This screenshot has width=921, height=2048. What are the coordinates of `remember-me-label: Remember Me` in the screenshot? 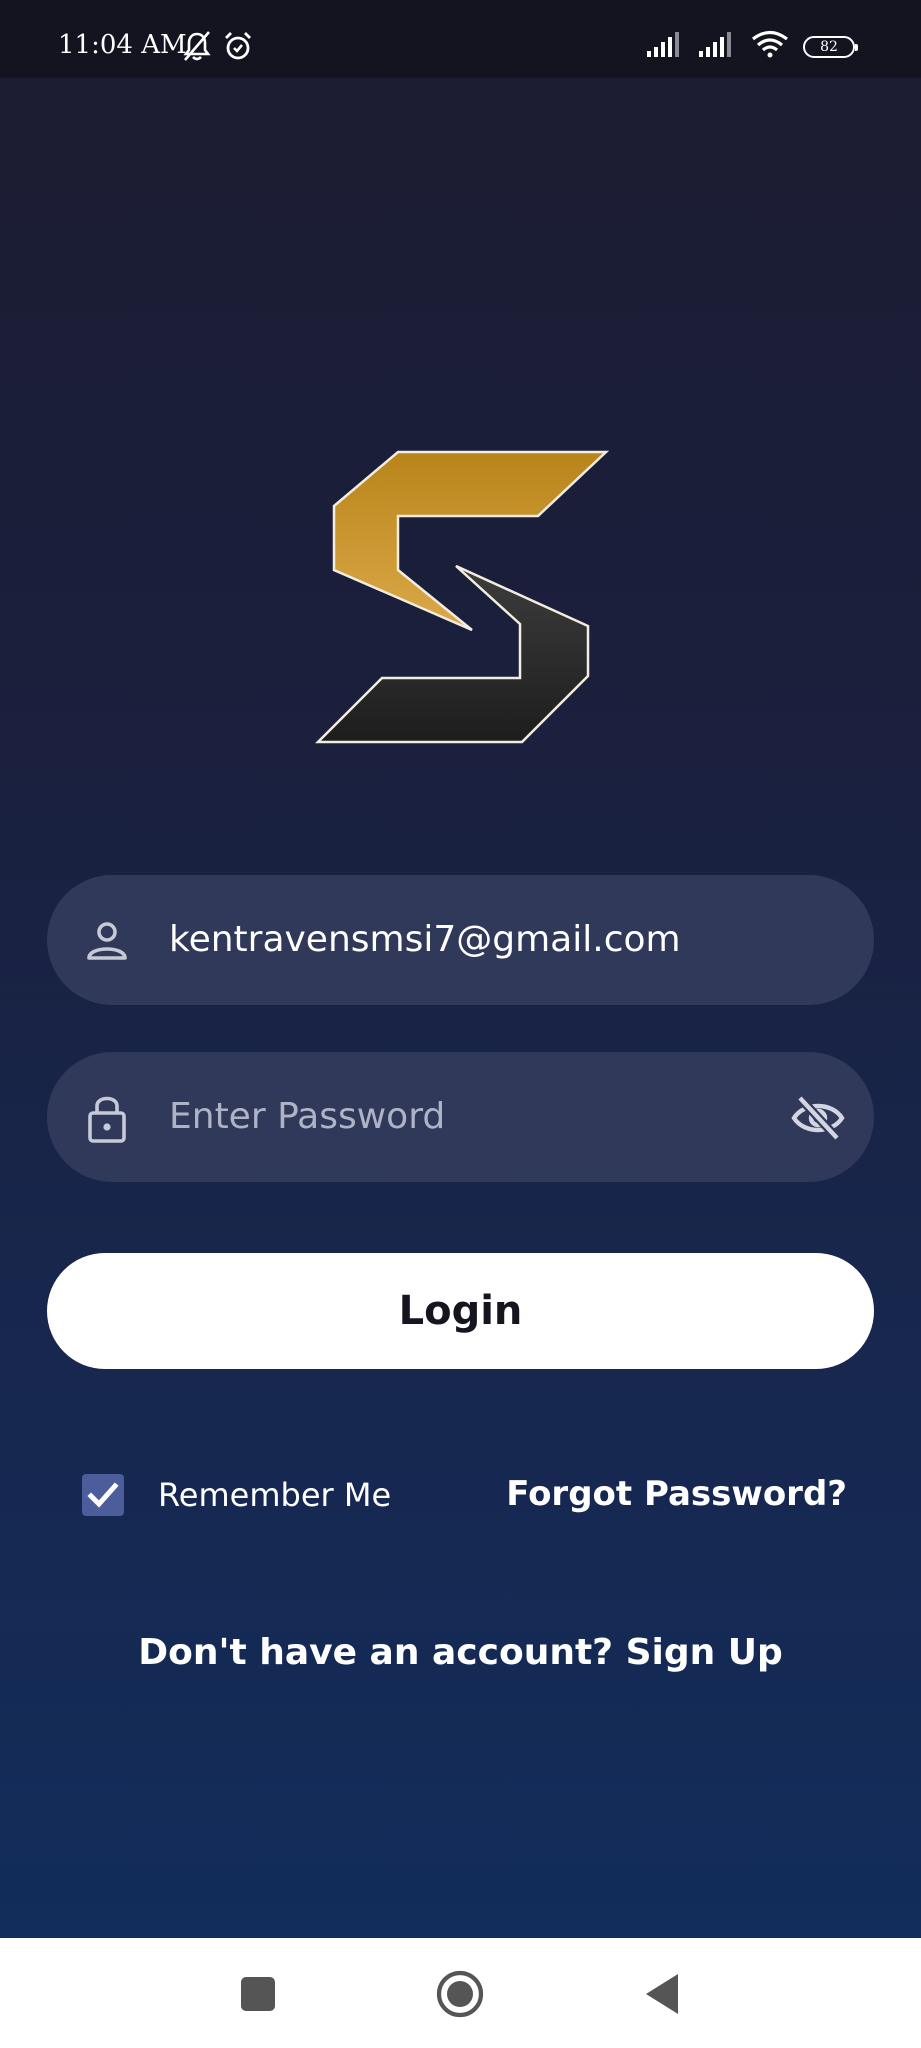 It's located at (274, 1495).